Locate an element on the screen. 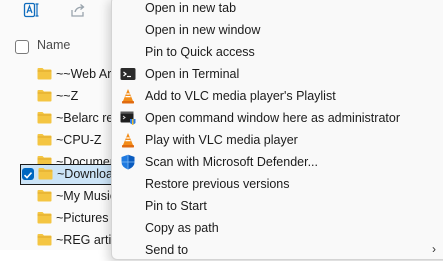 Image resolution: width=443 pixels, height=261 pixels. share-button is located at coordinates (78, 10).